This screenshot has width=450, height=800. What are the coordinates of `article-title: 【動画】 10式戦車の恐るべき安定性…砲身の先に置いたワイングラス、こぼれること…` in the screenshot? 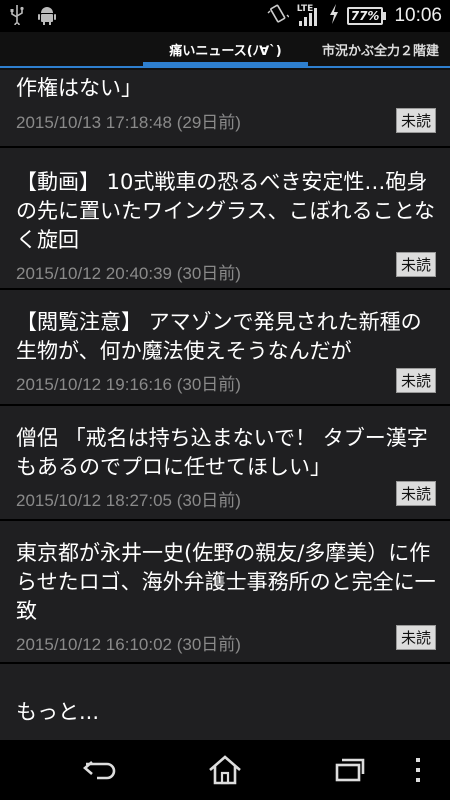 It's located at (225, 211).